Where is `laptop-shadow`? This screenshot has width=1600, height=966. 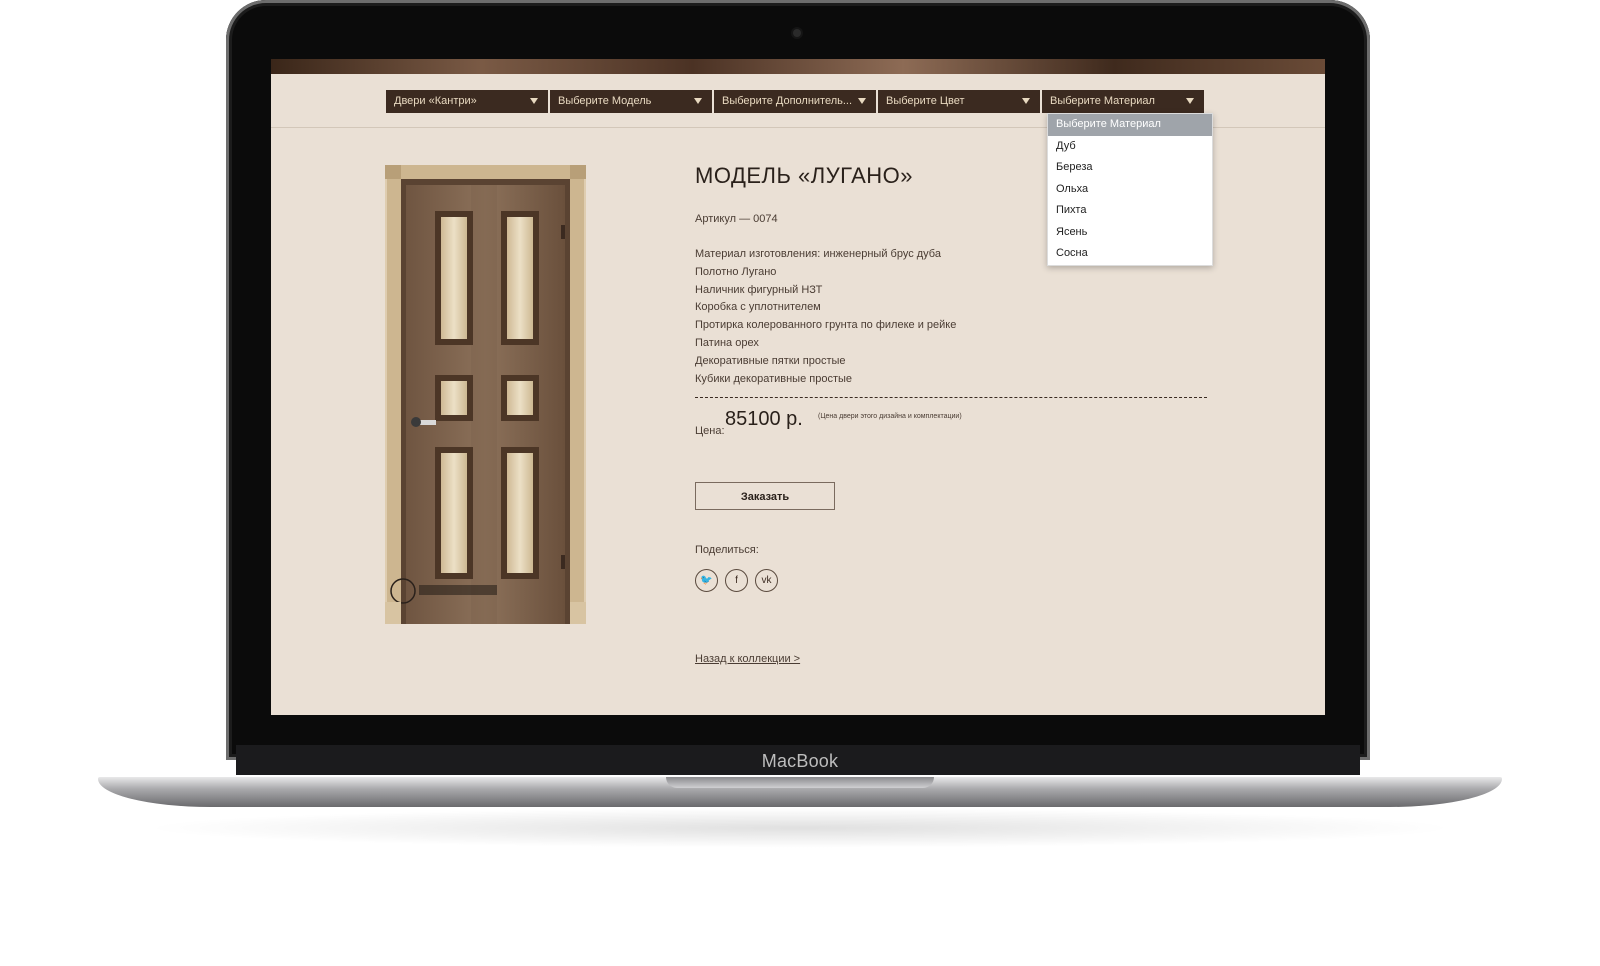
laptop-shadow is located at coordinates (800, 828).